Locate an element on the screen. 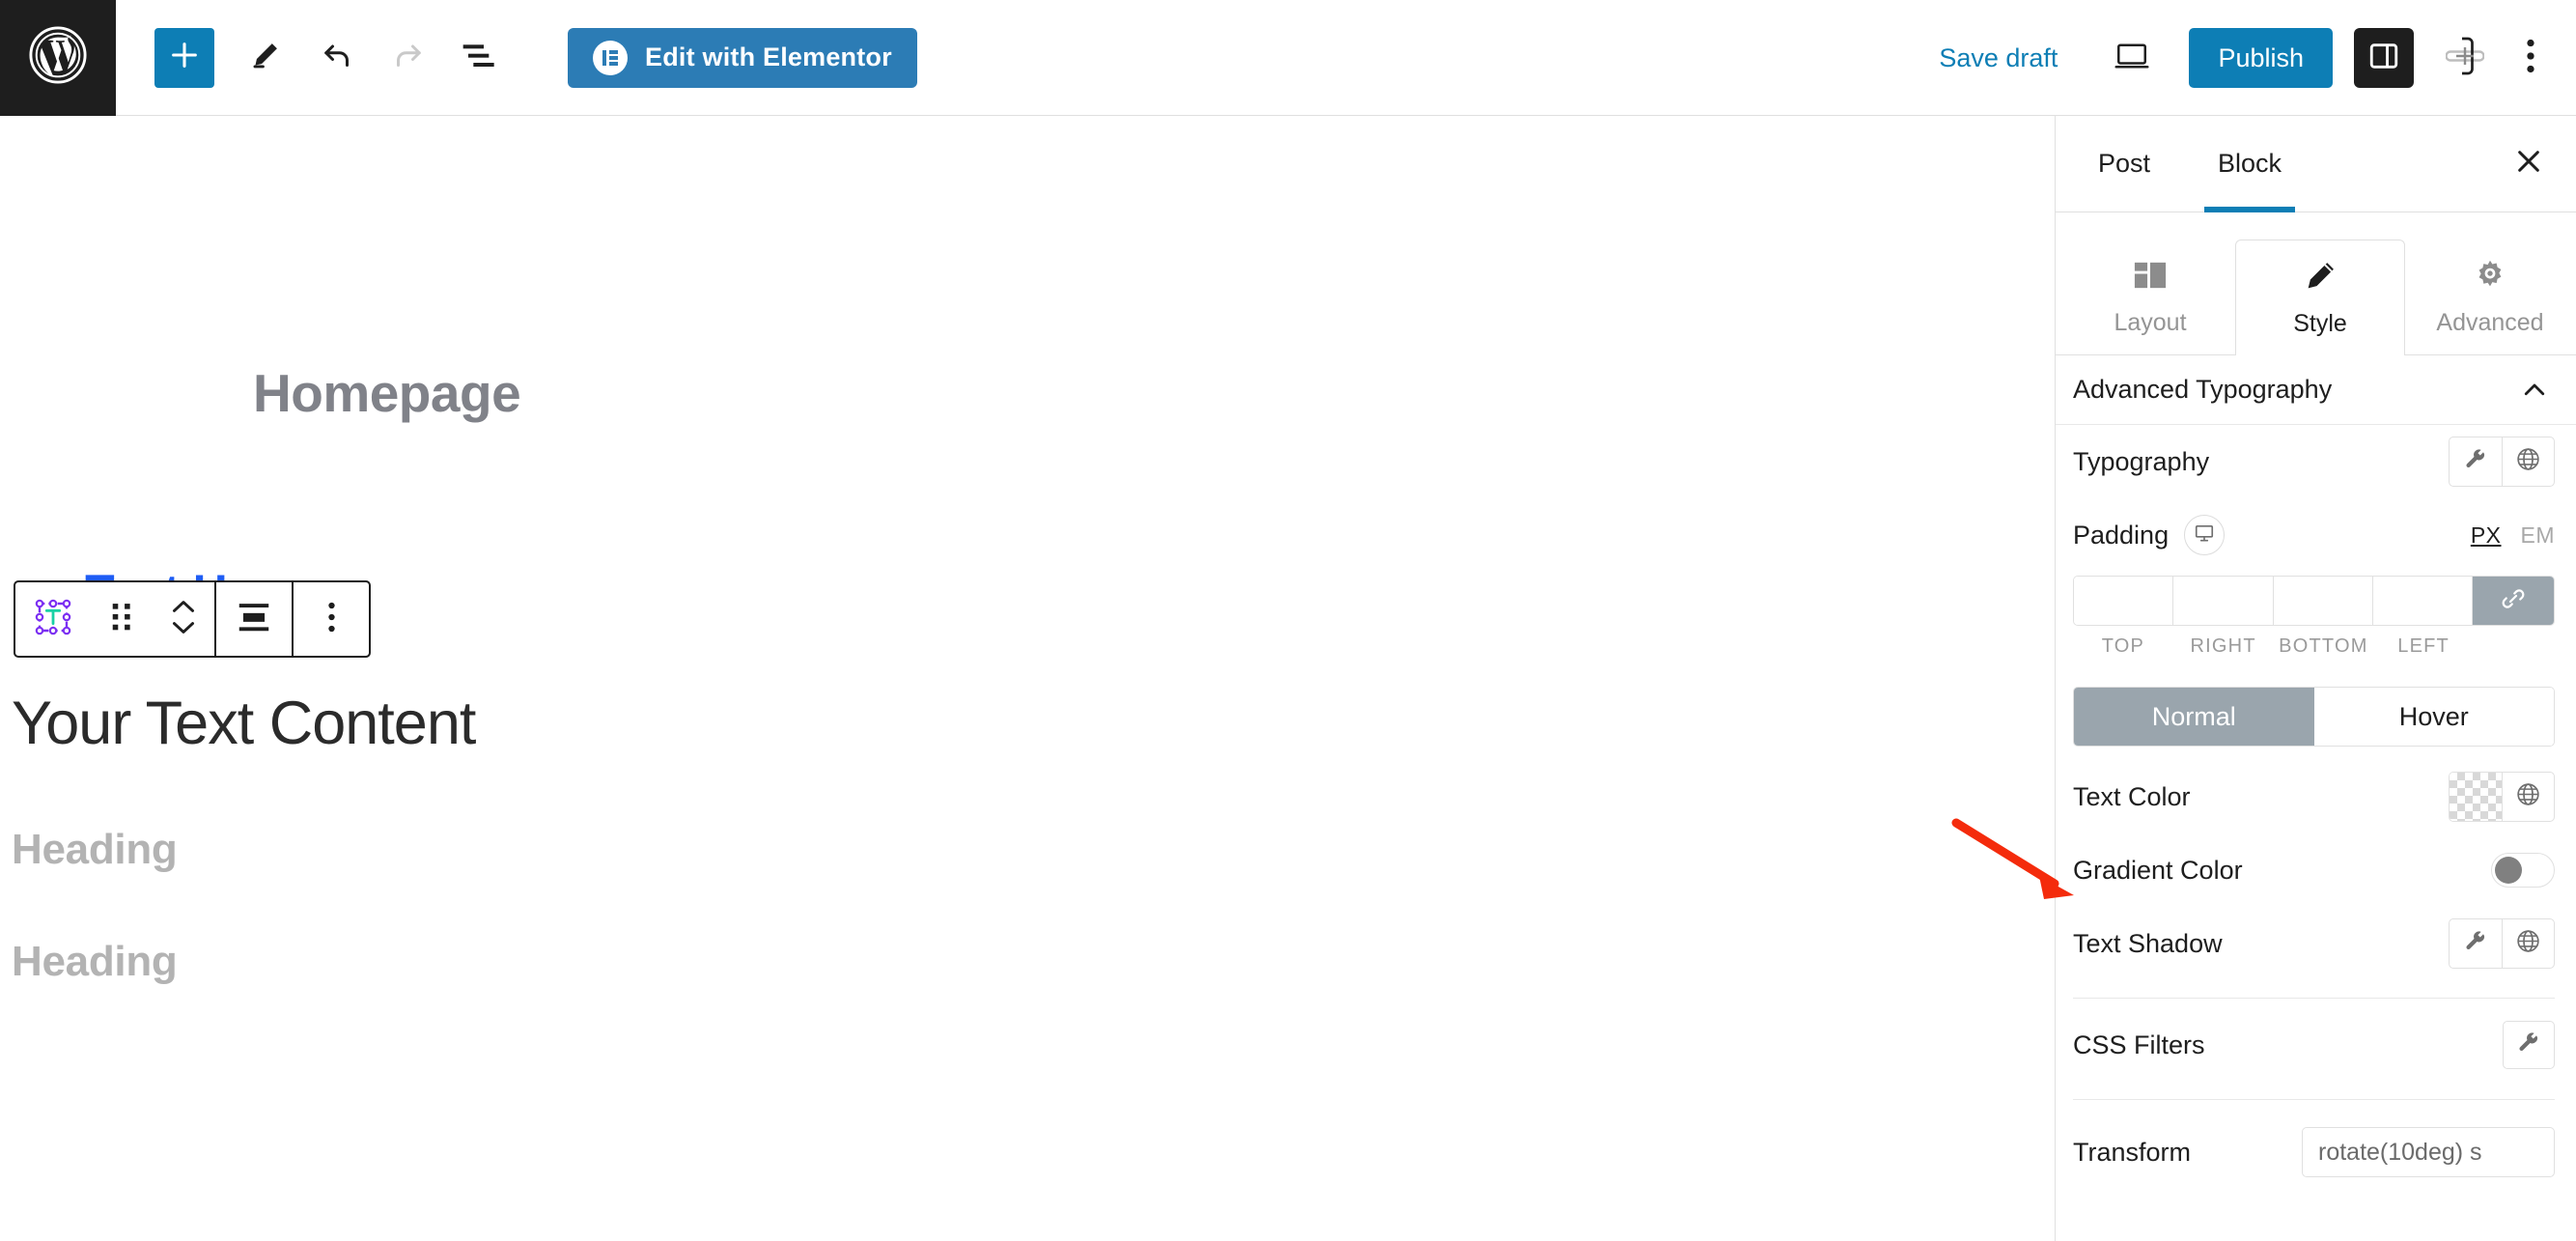 This screenshot has width=2576, height=1241. typography-globe-button is located at coordinates (2528, 461).